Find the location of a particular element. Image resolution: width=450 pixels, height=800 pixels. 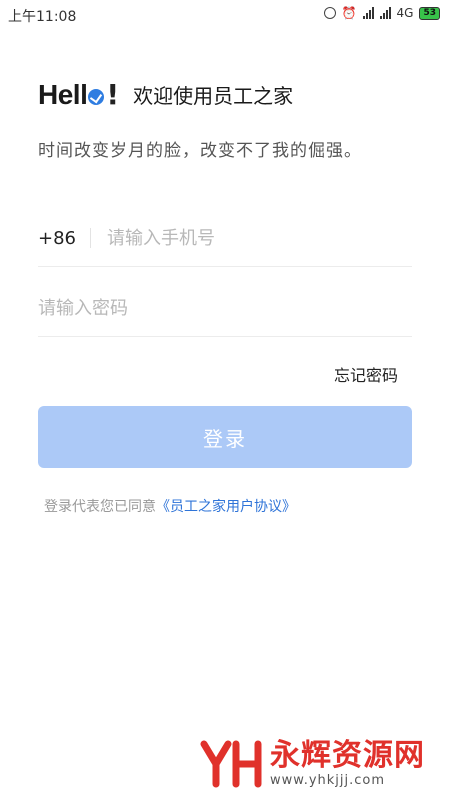

phone-field-row: +86 is located at coordinates (225, 238).